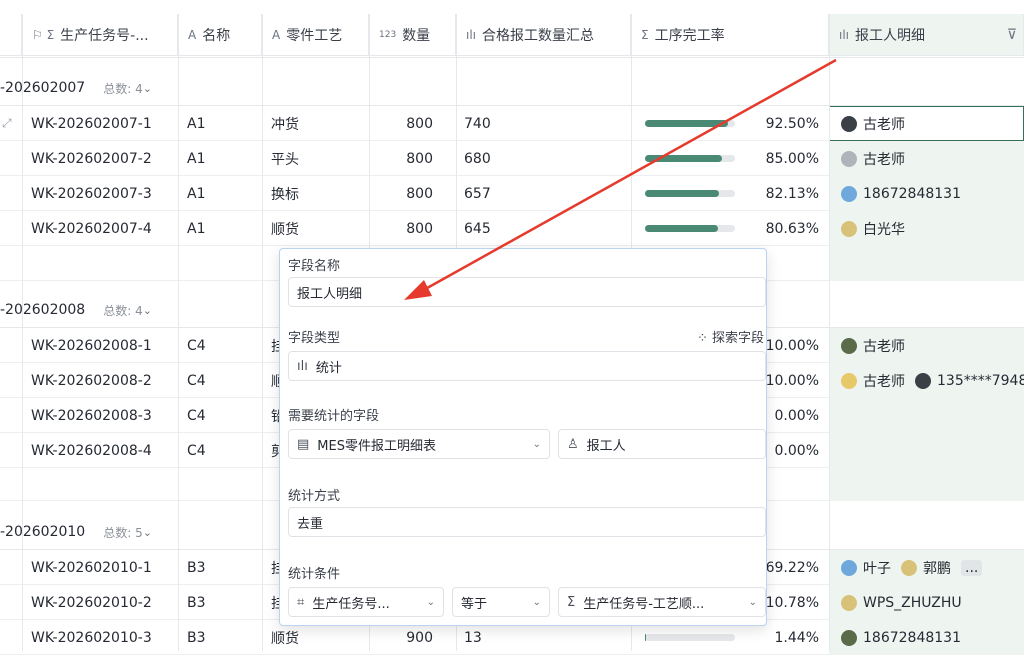 The height and width of the screenshot is (655, 1024). I want to click on cell-task-no: WK-202602010-3, so click(91, 637).